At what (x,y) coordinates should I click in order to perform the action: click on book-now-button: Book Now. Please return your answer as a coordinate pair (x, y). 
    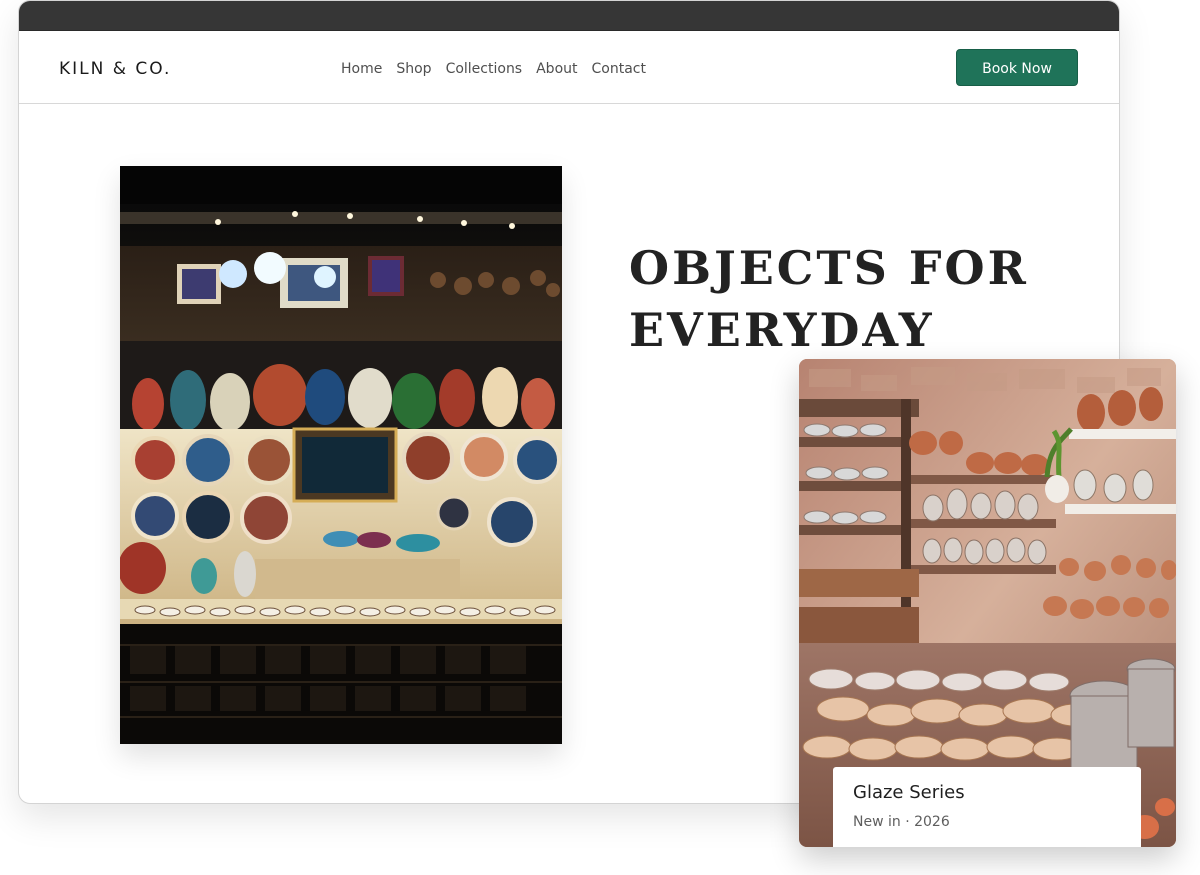
    Looking at the image, I should click on (1017, 67).